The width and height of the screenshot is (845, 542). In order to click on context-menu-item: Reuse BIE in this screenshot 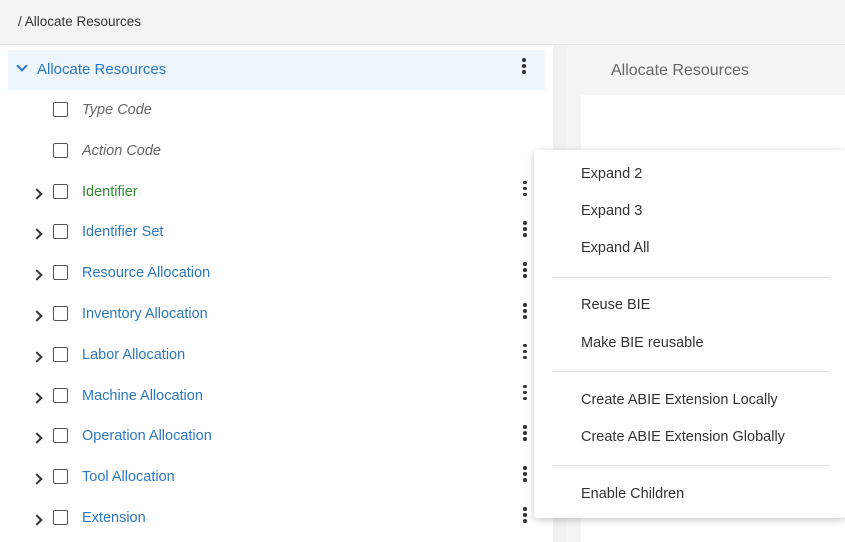, I will do `click(615, 305)`.